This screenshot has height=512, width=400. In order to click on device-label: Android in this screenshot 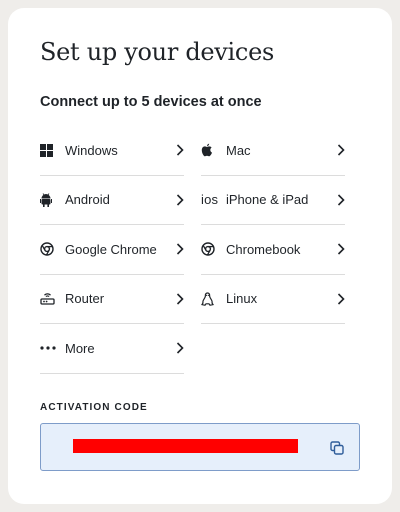, I will do `click(87, 200)`.